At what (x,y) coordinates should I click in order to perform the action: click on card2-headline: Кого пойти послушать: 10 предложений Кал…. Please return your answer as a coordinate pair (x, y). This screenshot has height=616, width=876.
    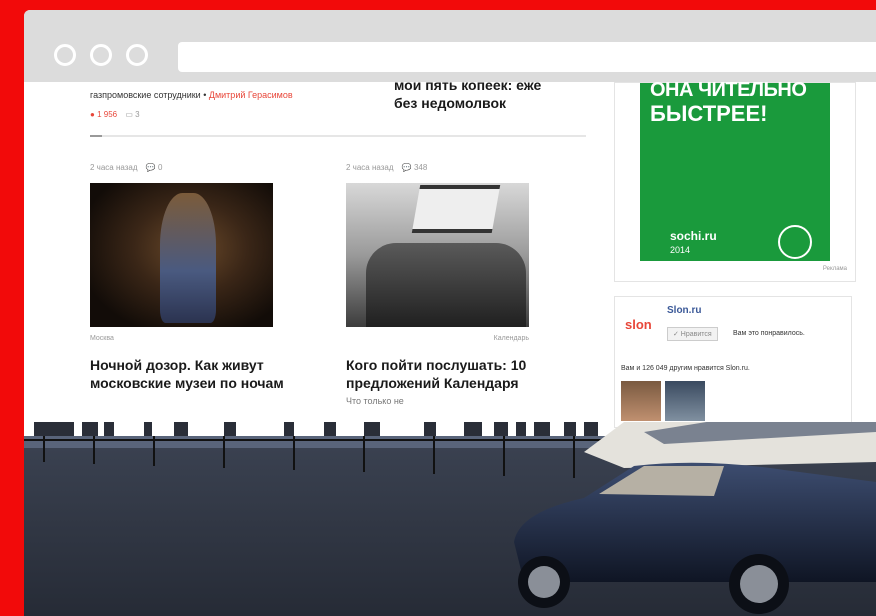
    Looking at the image, I should click on (461, 374).